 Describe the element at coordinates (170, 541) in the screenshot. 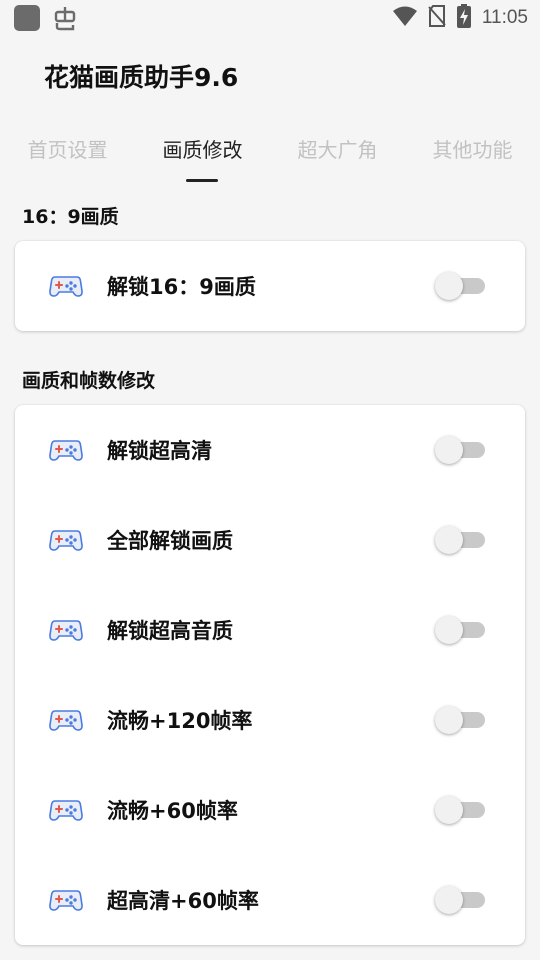

I see `setting-label: 全部解锁画质` at that location.